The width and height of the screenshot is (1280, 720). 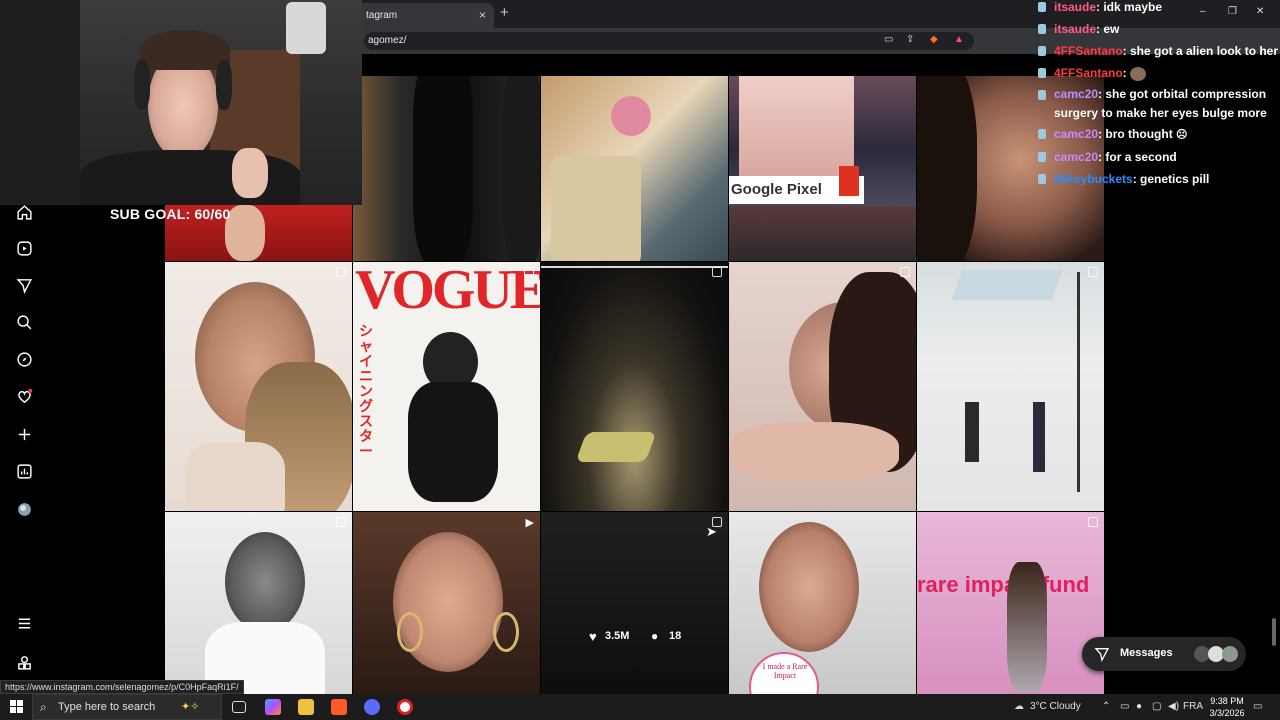 I want to click on avatar, so click(x=1230, y=654).